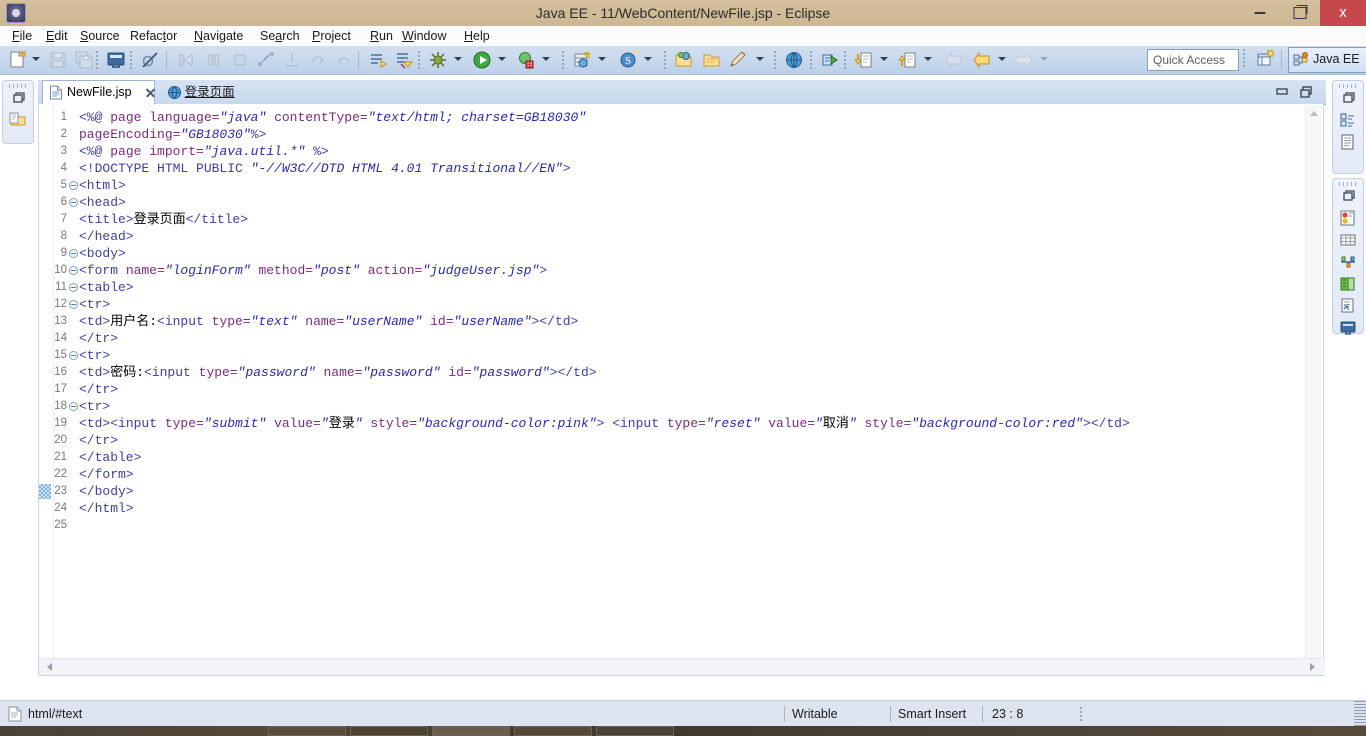  What do you see at coordinates (582, 60) in the screenshot?
I see `new-server-icon` at bounding box center [582, 60].